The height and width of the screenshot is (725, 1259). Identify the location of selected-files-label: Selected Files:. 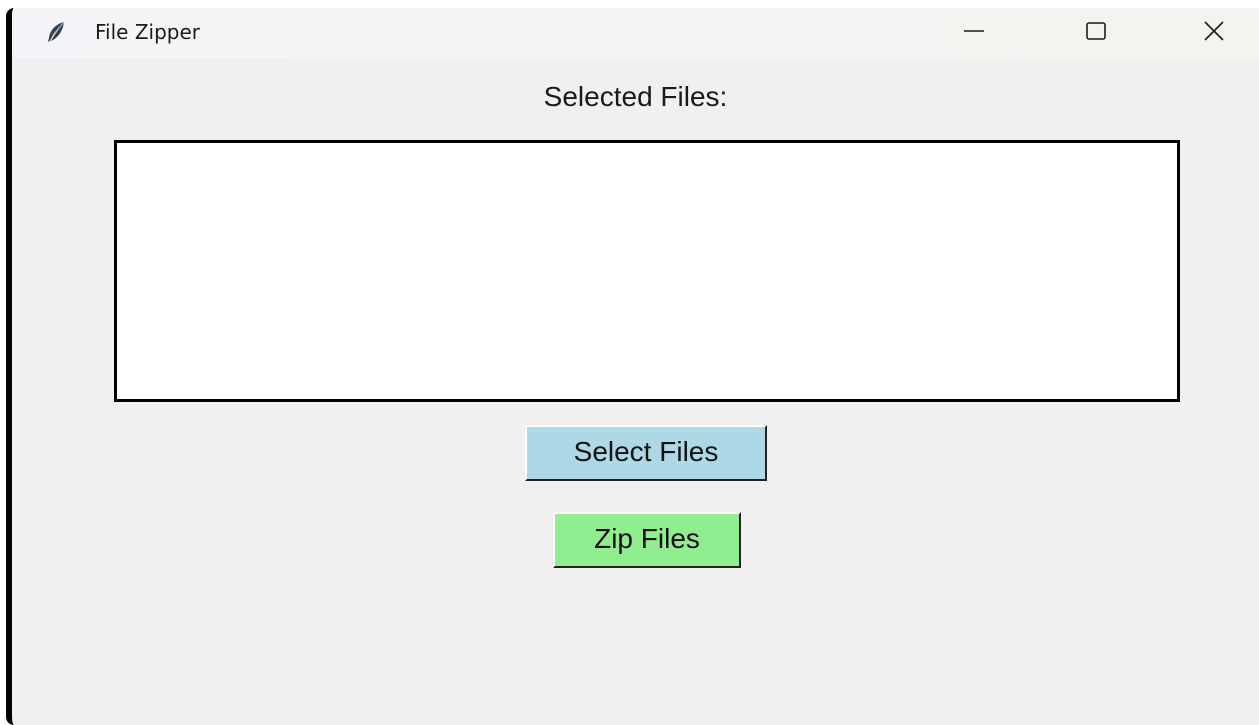
(635, 96).